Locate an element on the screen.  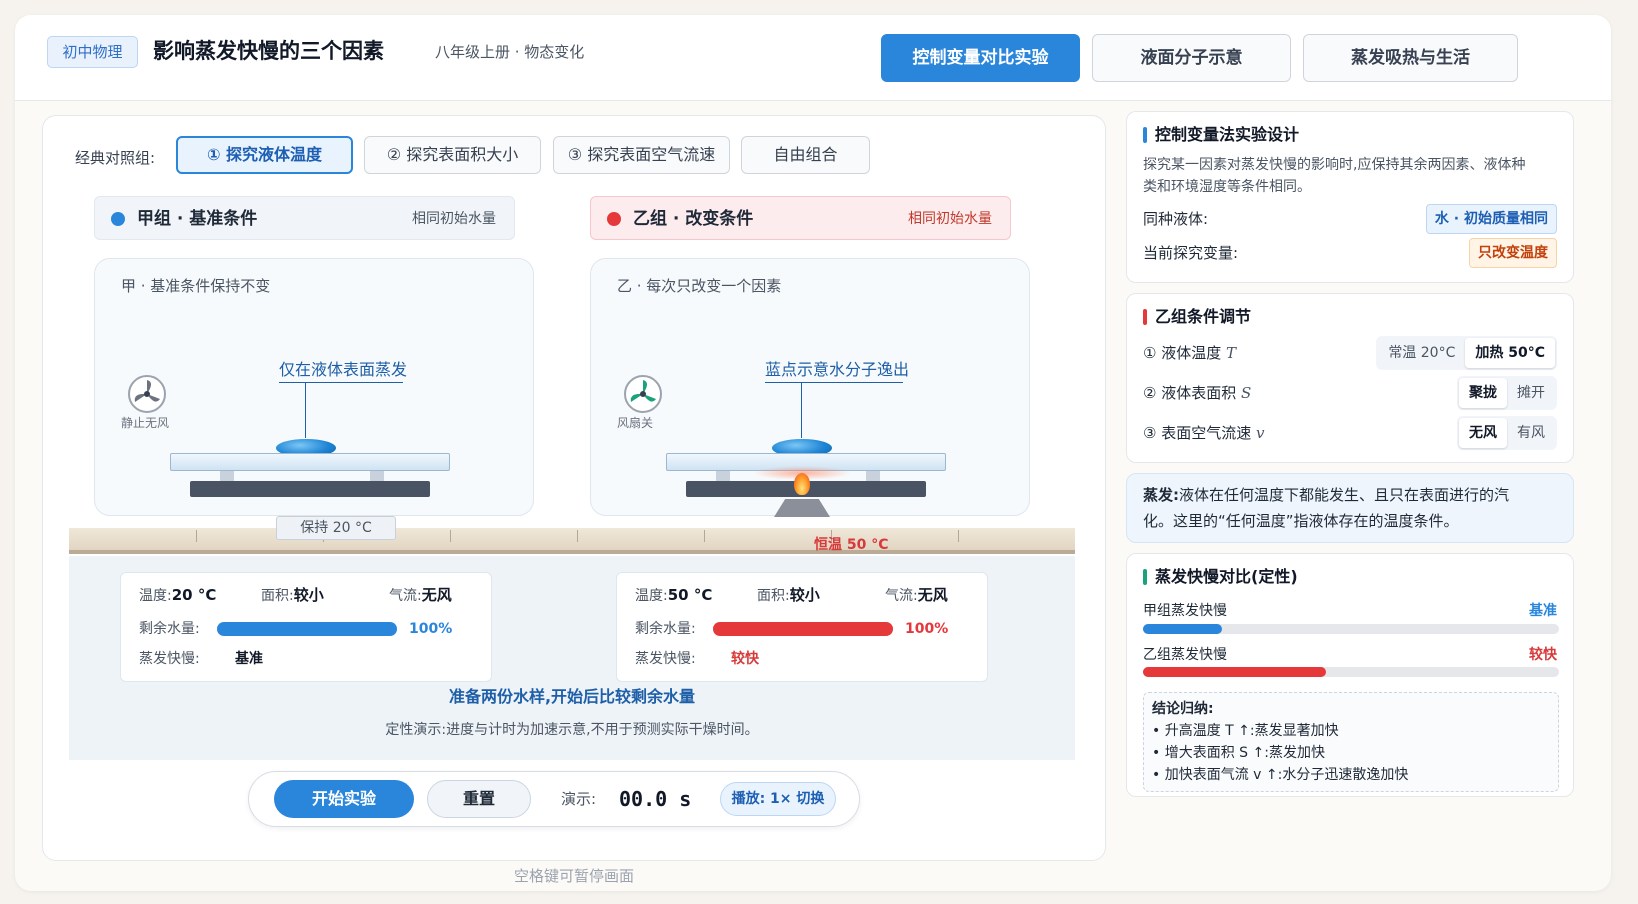
lab-bench is located at coordinates (572, 541).